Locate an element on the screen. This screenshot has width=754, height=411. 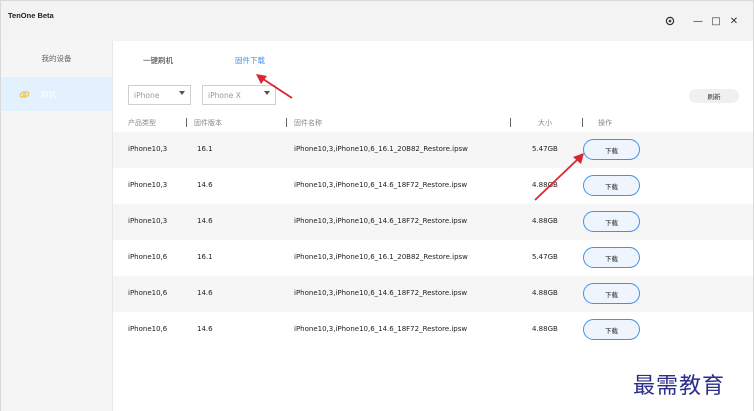
refresh-button: 刷新 is located at coordinates (714, 96).